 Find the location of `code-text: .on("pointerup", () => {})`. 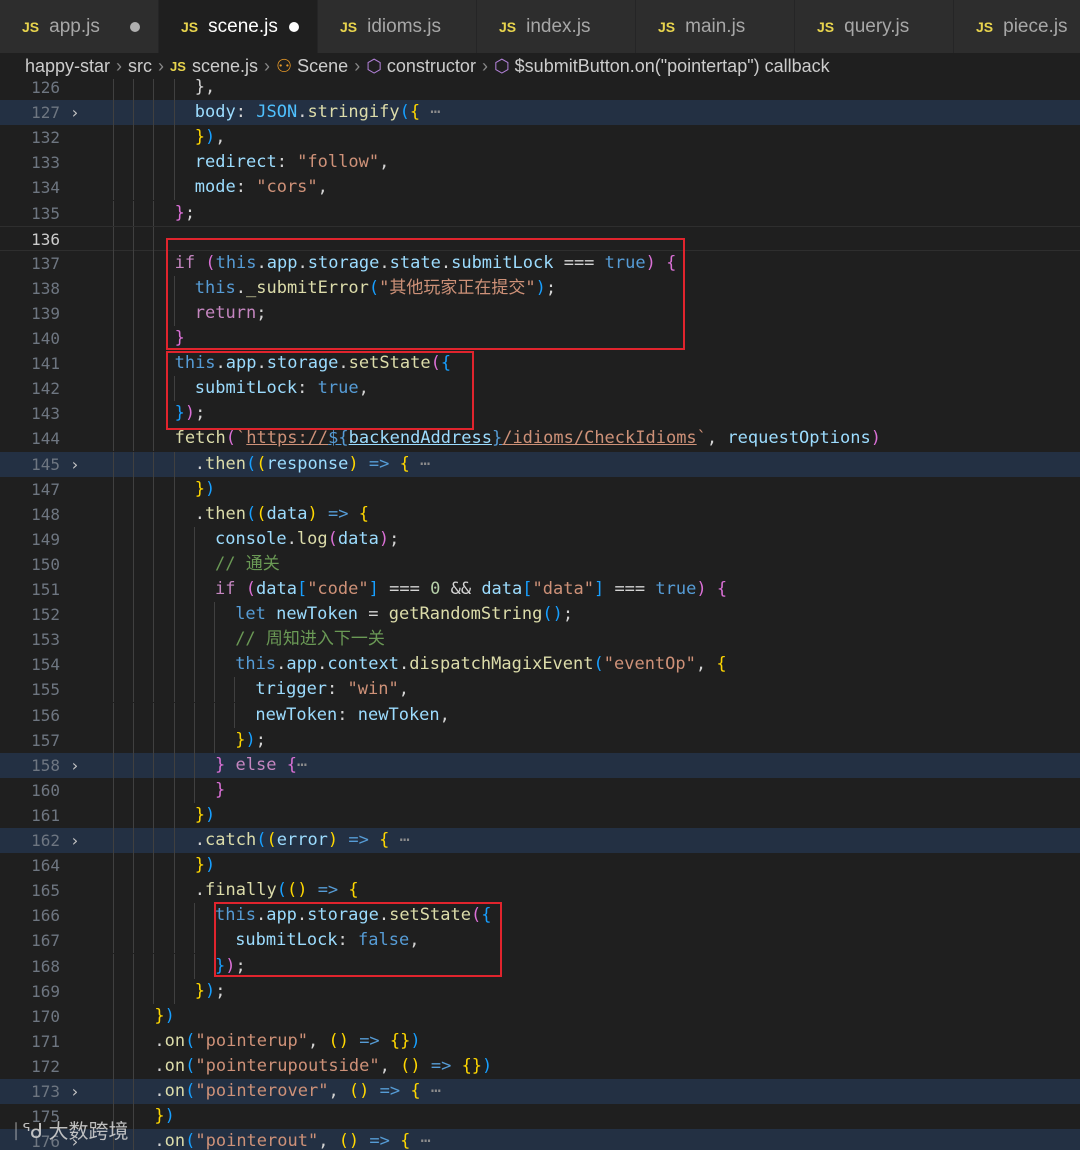

code-text: .on("pointerup", () => {}) is located at coordinates (287, 1040).